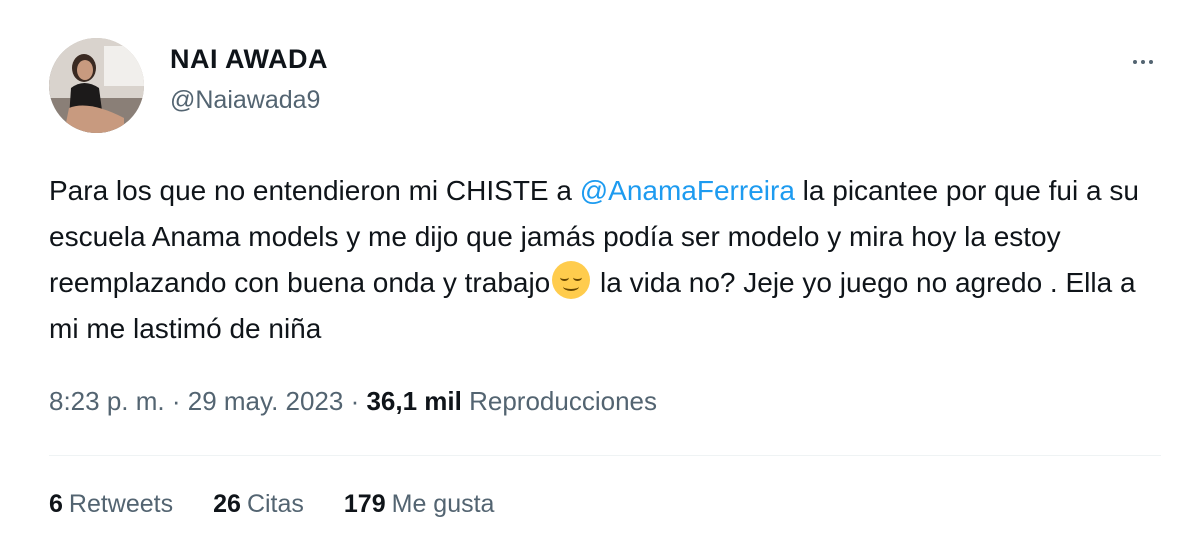  What do you see at coordinates (227, 504) in the screenshot?
I see `stat-count: 26` at bounding box center [227, 504].